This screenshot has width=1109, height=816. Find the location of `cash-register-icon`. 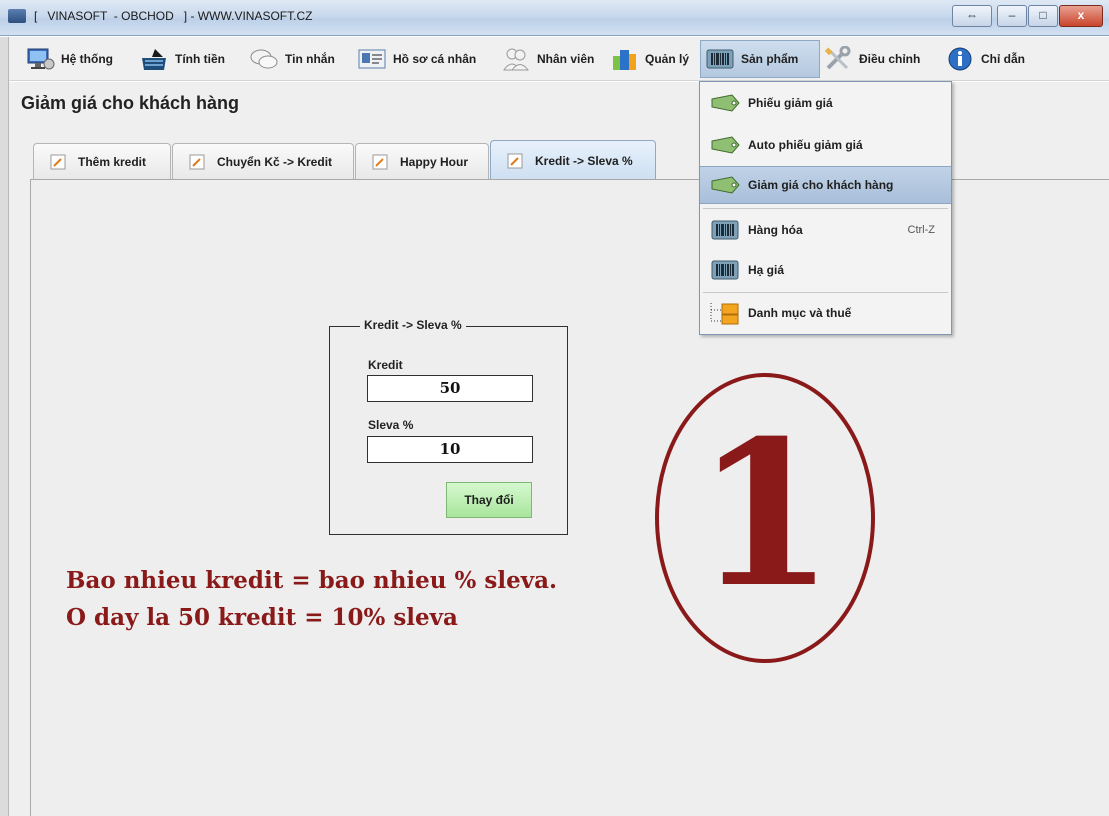

cash-register-icon is located at coordinates (154, 59).